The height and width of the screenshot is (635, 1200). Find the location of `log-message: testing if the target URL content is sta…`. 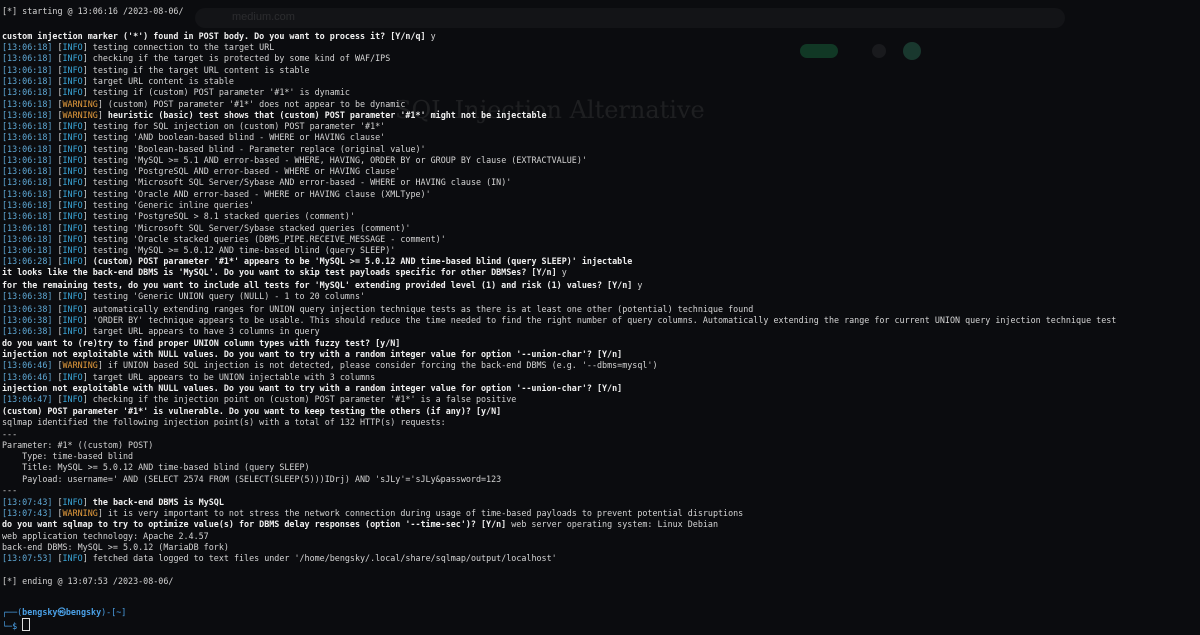

log-message: testing if the target URL content is sta… is located at coordinates (201, 70).